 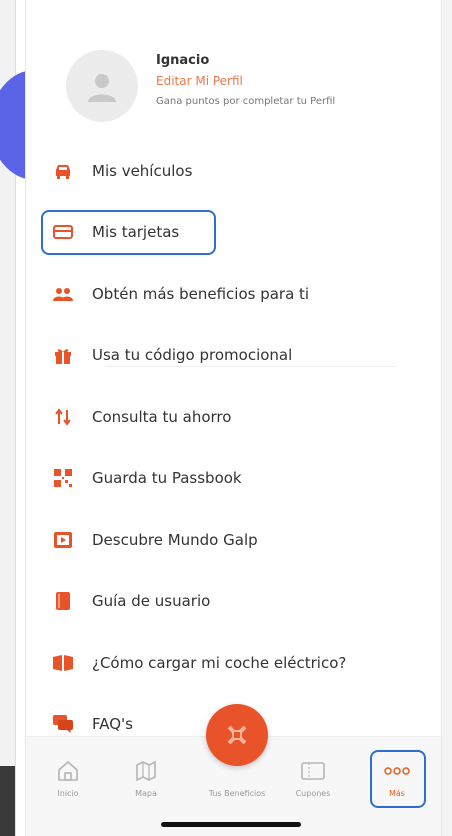 I want to click on video-icon, so click(x=63, y=540).